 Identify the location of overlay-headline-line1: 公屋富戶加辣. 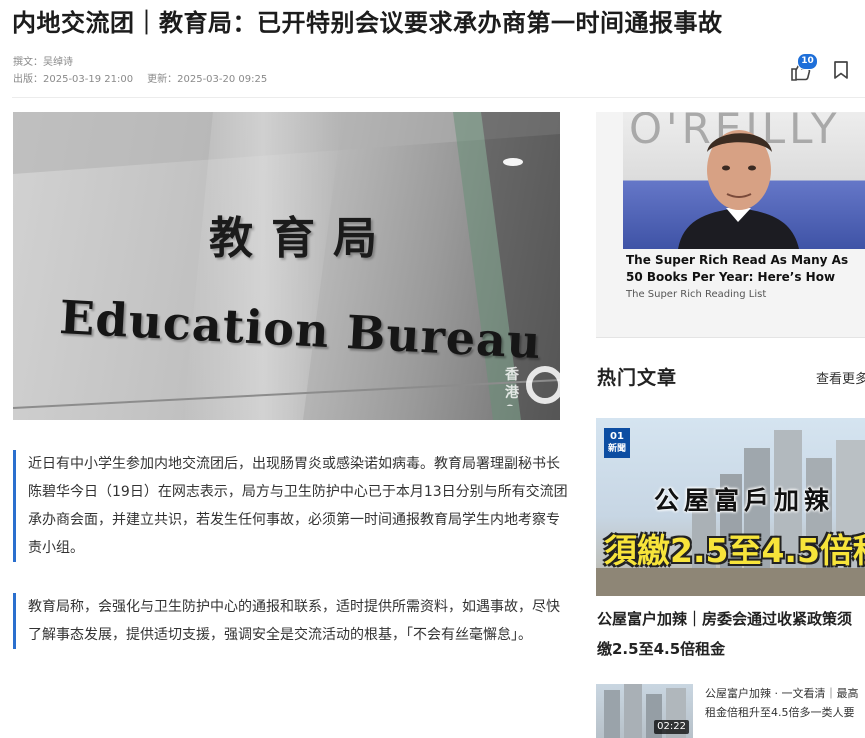
(744, 500).